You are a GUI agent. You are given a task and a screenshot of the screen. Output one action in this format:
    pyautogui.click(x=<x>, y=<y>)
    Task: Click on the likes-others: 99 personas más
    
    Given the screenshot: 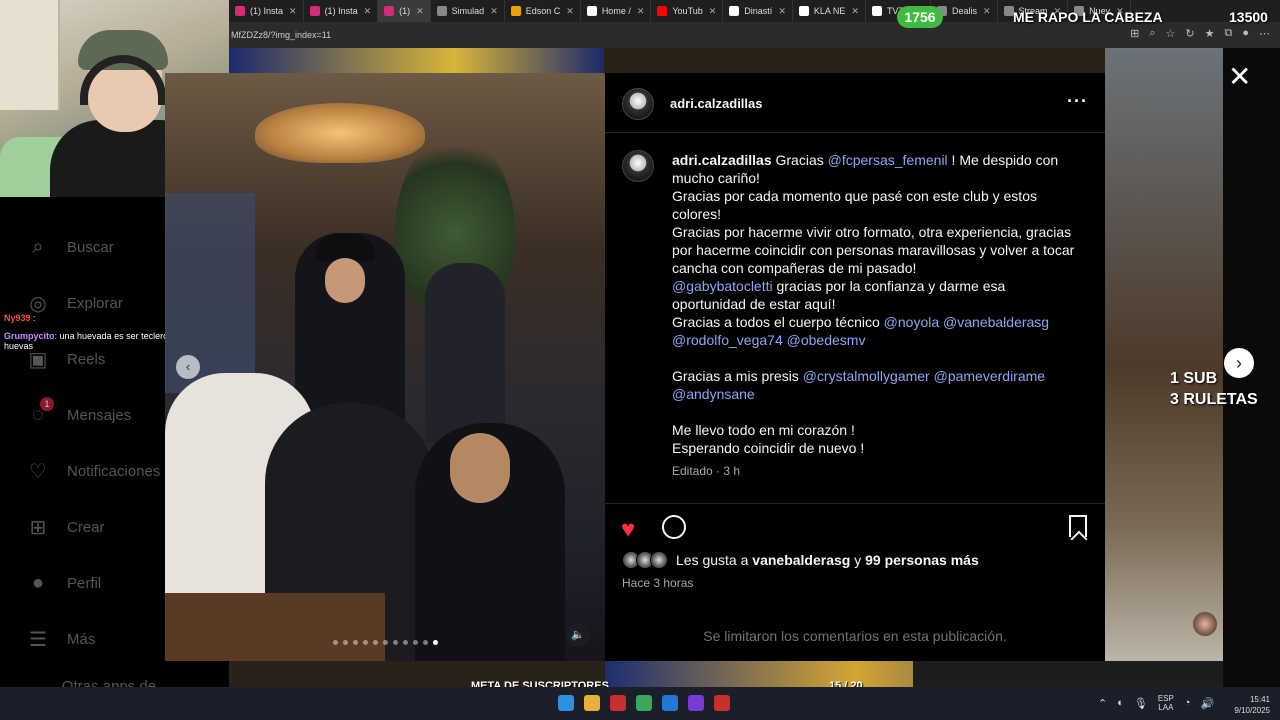 What is the action you would take?
    pyautogui.click(x=922, y=560)
    